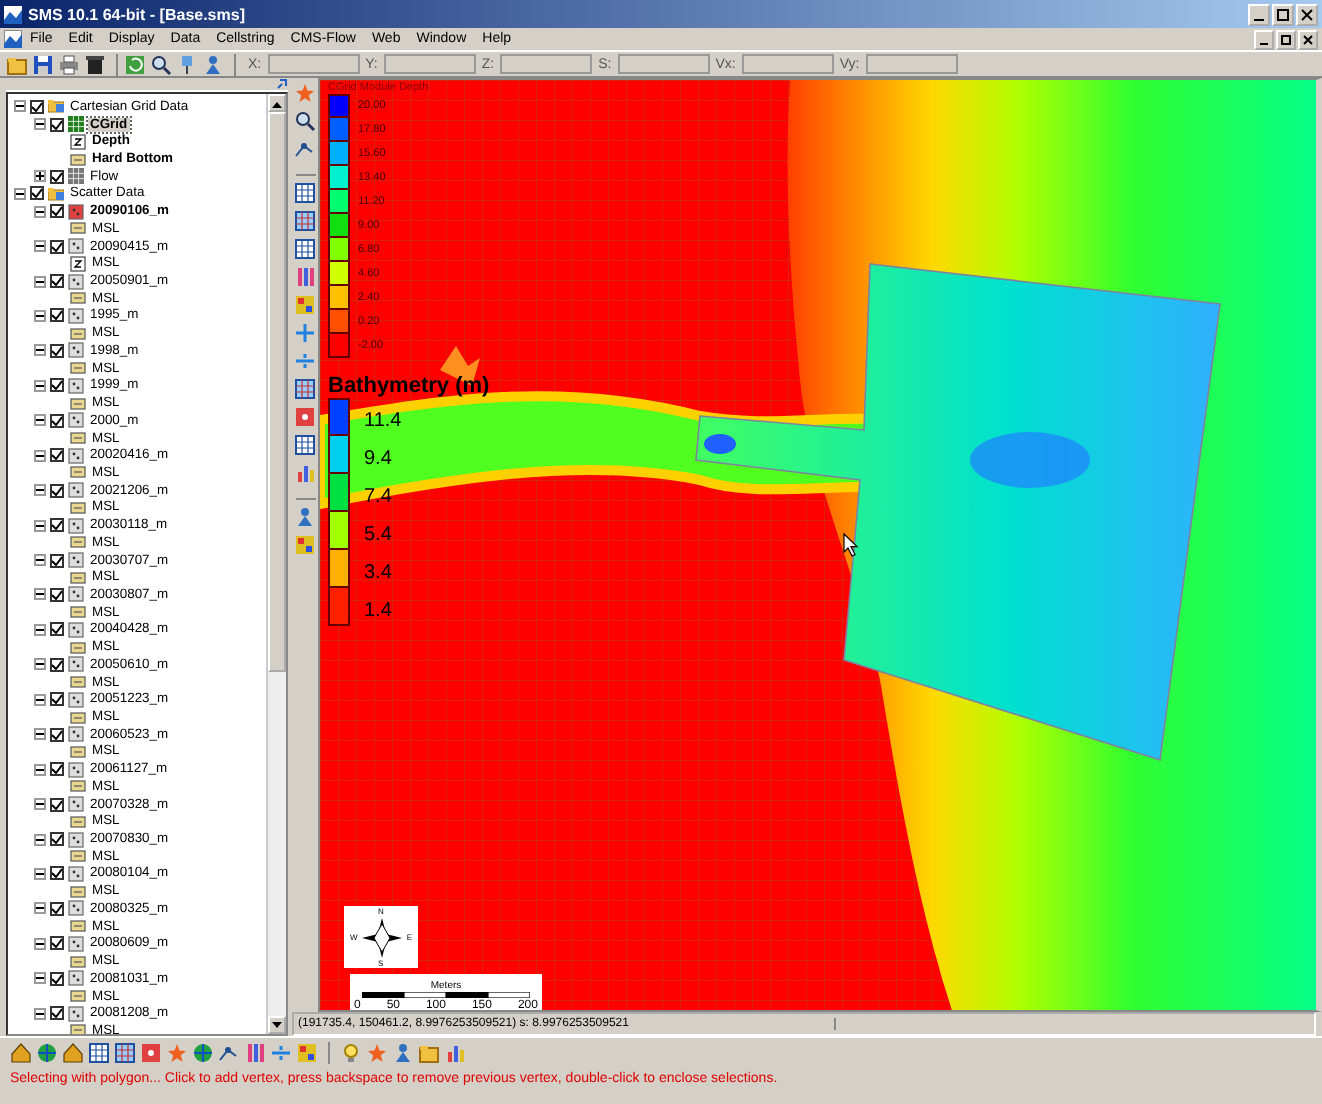  What do you see at coordinates (277, 103) in the screenshot?
I see `scroll-up-icon` at bounding box center [277, 103].